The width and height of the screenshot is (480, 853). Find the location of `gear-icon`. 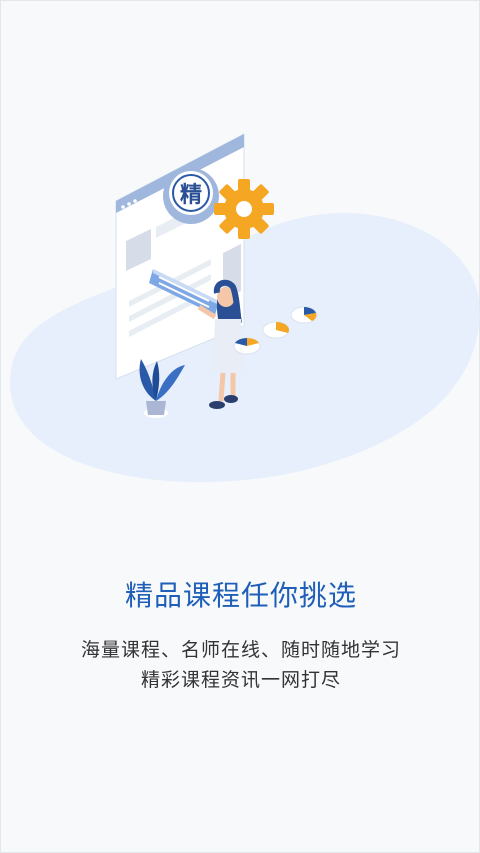

gear-icon is located at coordinates (244, 209).